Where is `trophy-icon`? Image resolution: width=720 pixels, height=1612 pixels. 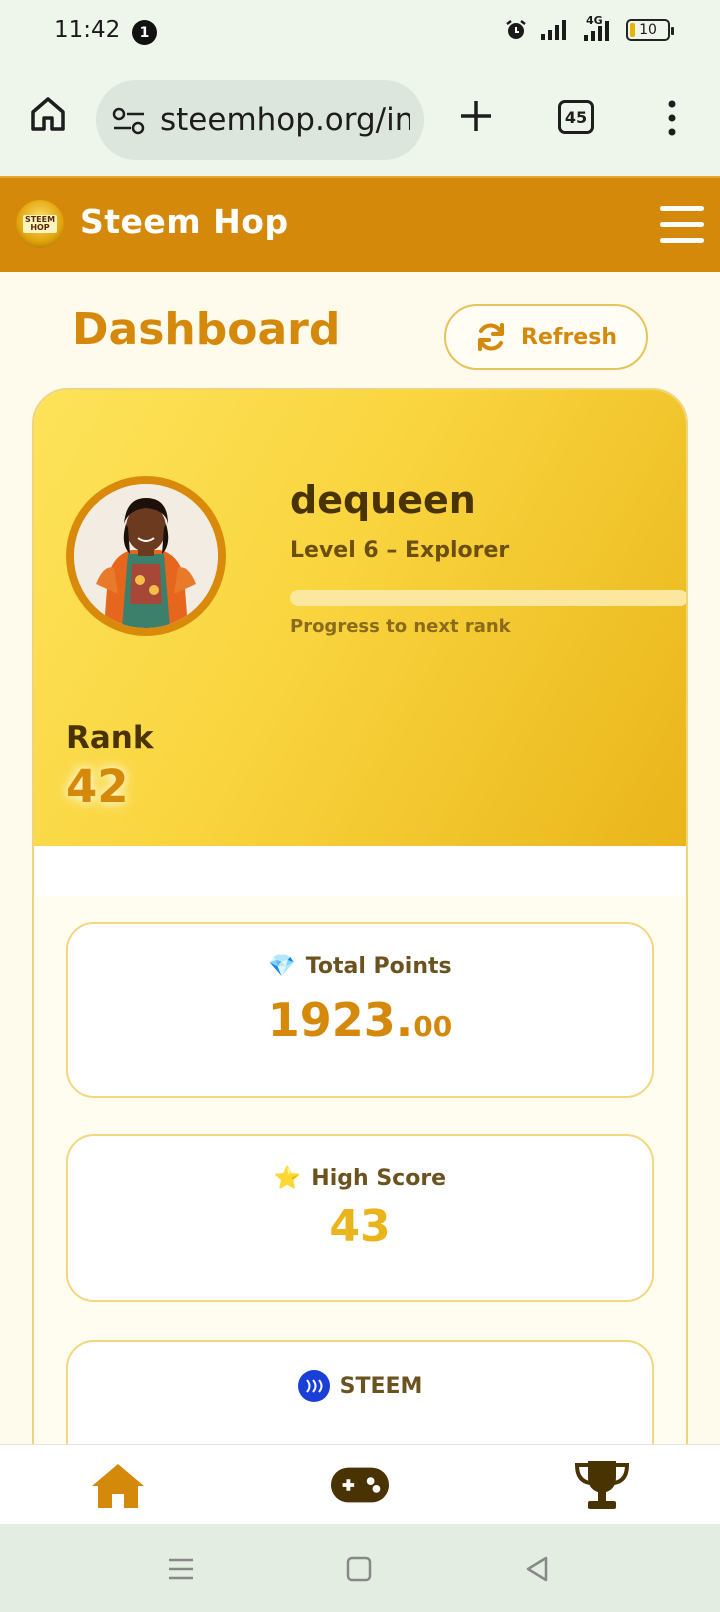
trophy-icon is located at coordinates (602, 1485).